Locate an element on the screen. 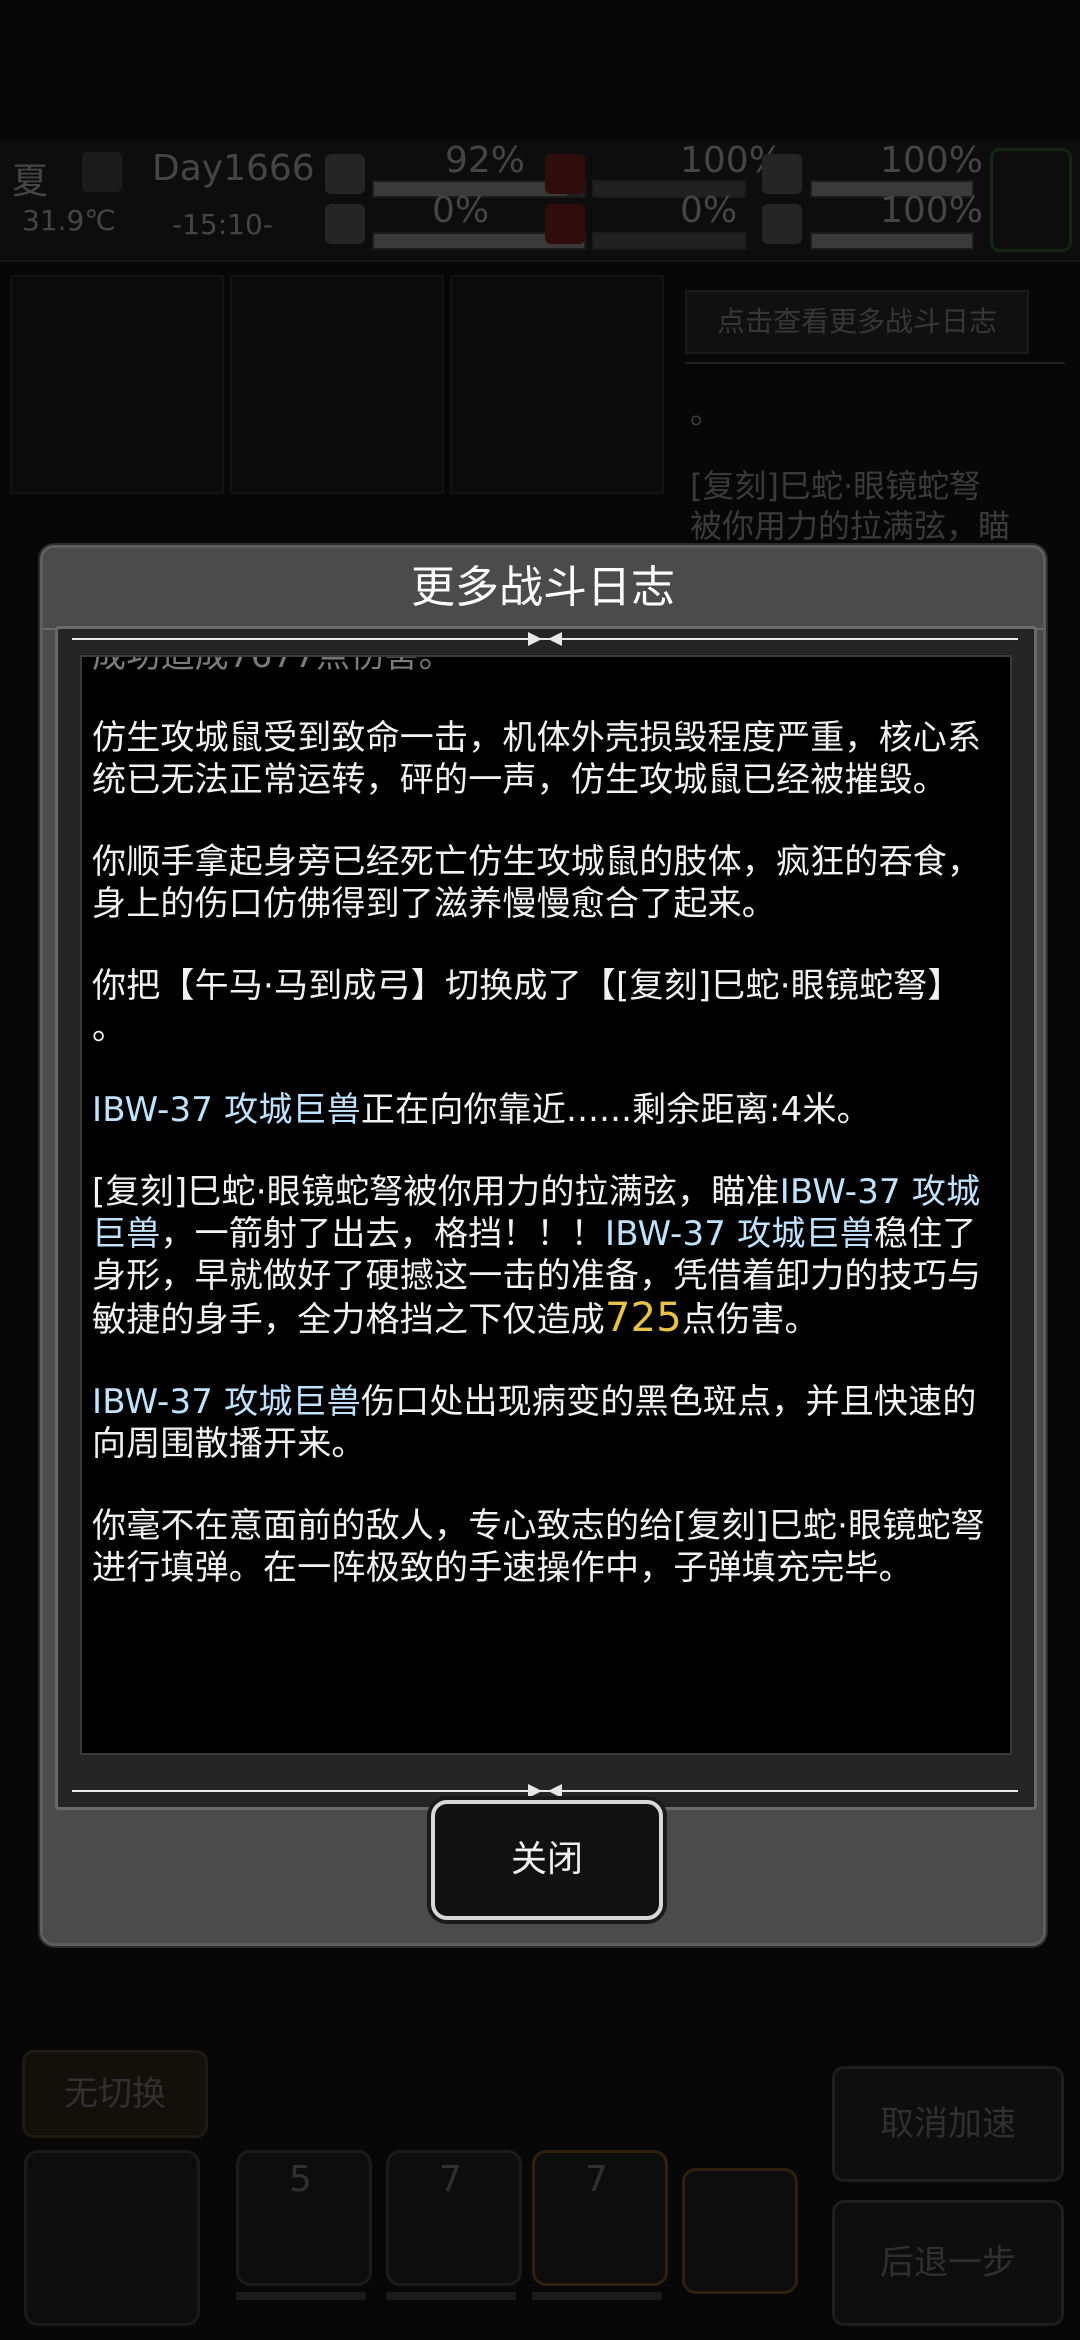 The image size is (1080, 2340). log-entry: IBW-37 攻城巨兽正在向你靠近......剩余距离:4米。 is located at coordinates (546, 1110).